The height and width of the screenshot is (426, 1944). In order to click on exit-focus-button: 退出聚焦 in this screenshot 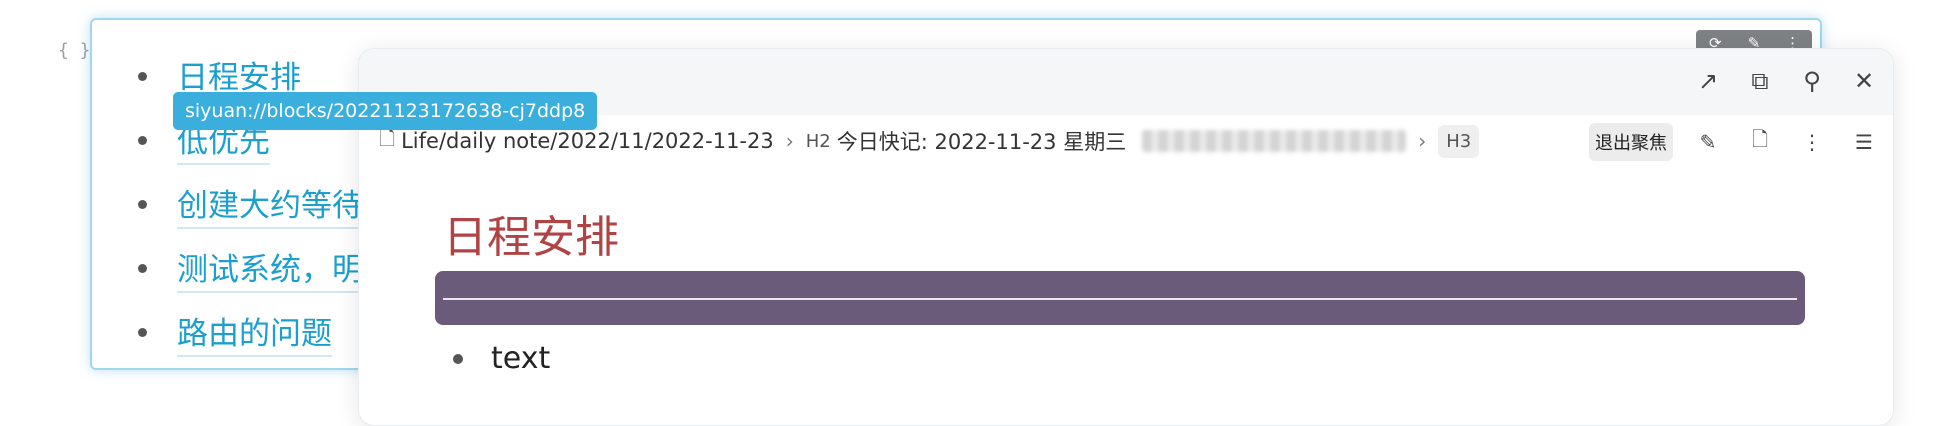, I will do `click(1631, 142)`.